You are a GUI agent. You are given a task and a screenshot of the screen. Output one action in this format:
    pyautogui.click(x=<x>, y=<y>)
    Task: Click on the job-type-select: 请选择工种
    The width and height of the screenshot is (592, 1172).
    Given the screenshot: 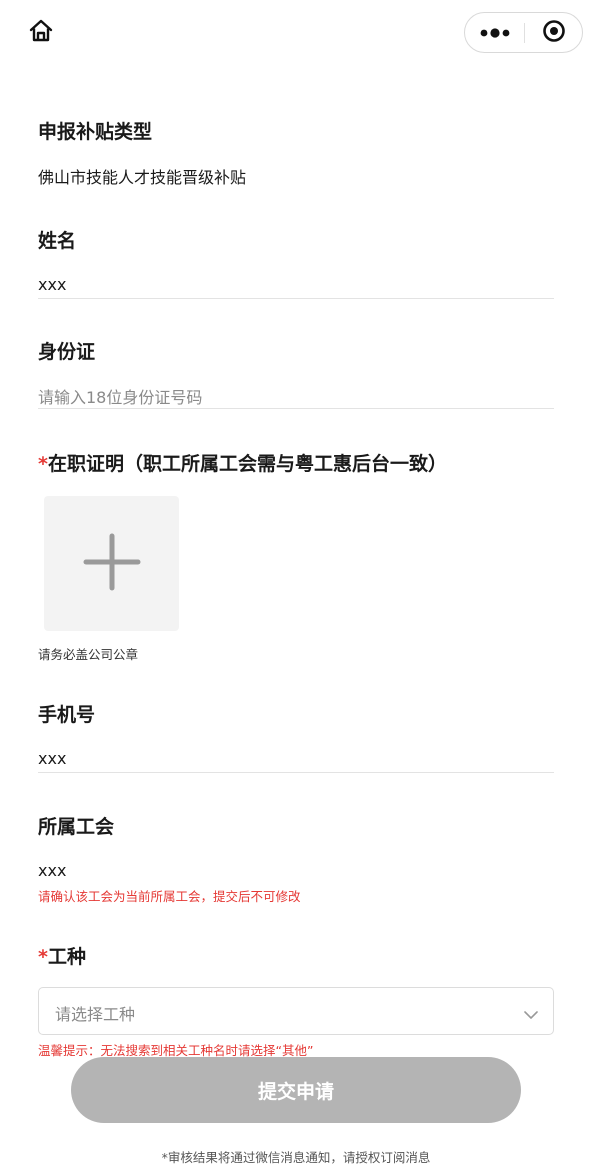 What is the action you would take?
    pyautogui.click(x=296, y=1011)
    